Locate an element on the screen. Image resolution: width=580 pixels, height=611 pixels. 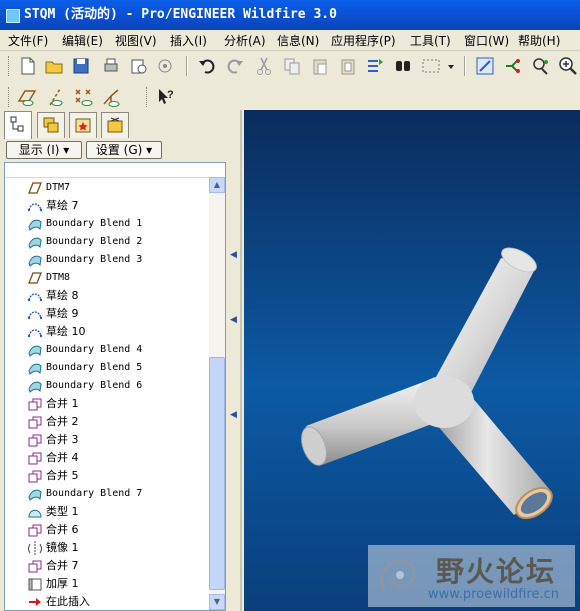
menu-applications: 应用程序(P) is located at coordinates (363, 40).